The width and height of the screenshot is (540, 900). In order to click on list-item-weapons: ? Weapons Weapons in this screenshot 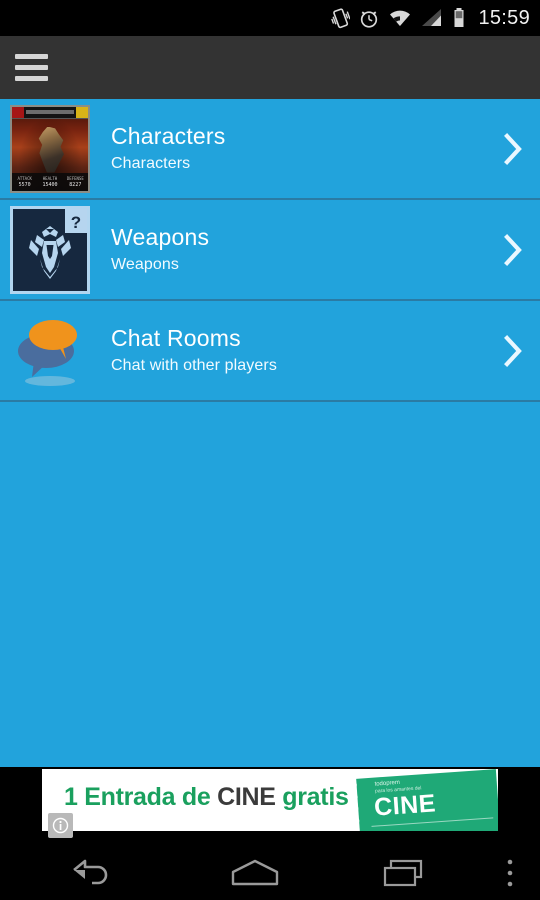, I will do `click(270, 250)`.